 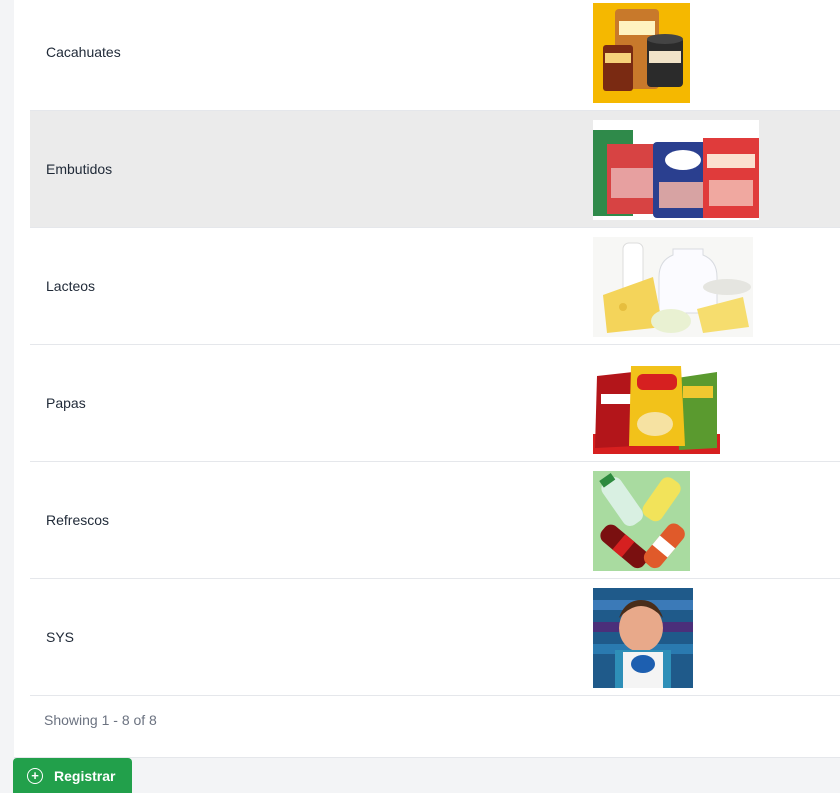 I want to click on table-row: Embutidos, so click(x=435, y=169).